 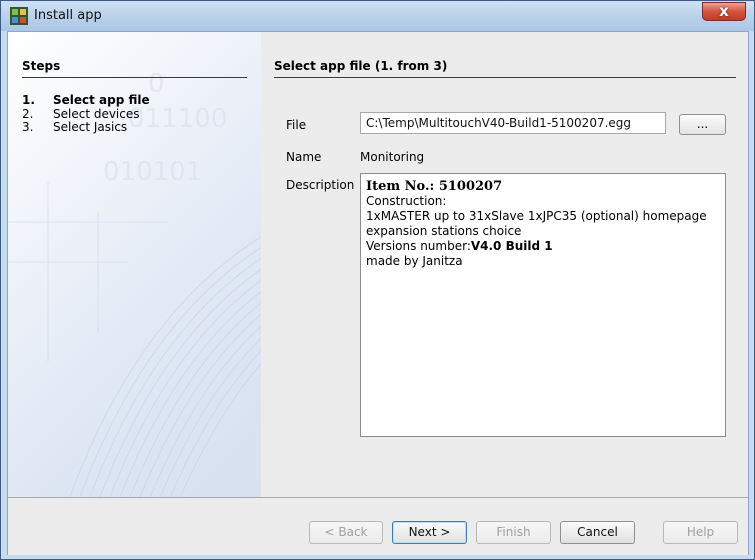 I want to click on title-divider, so click(x=505, y=77).